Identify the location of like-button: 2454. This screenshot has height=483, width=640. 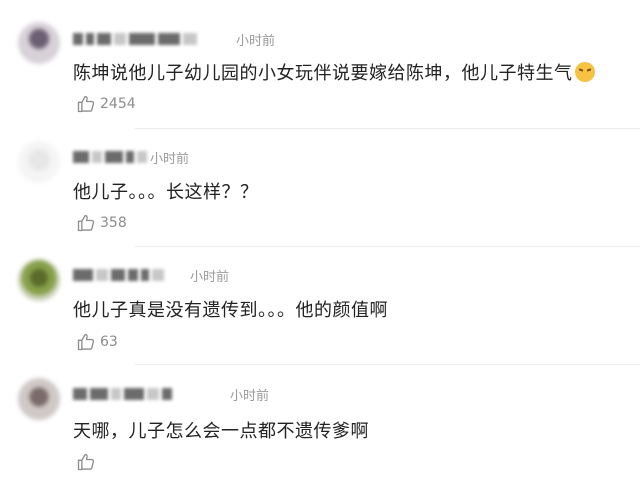
(106, 104).